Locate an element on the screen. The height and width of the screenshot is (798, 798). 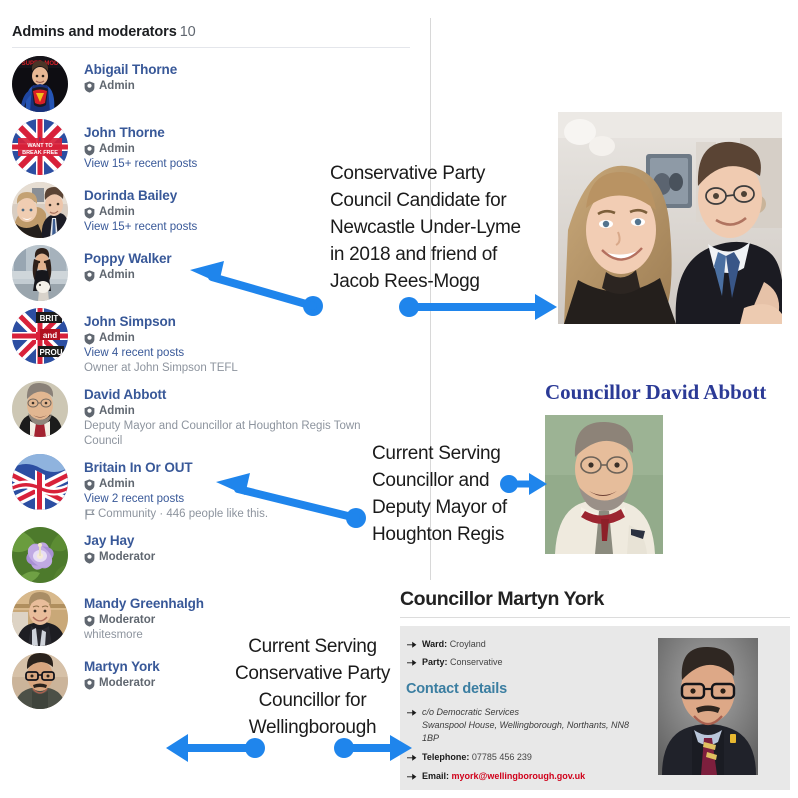
member-subtitle: Owner at John Simpson TEFL is located at coordinates (161, 368).